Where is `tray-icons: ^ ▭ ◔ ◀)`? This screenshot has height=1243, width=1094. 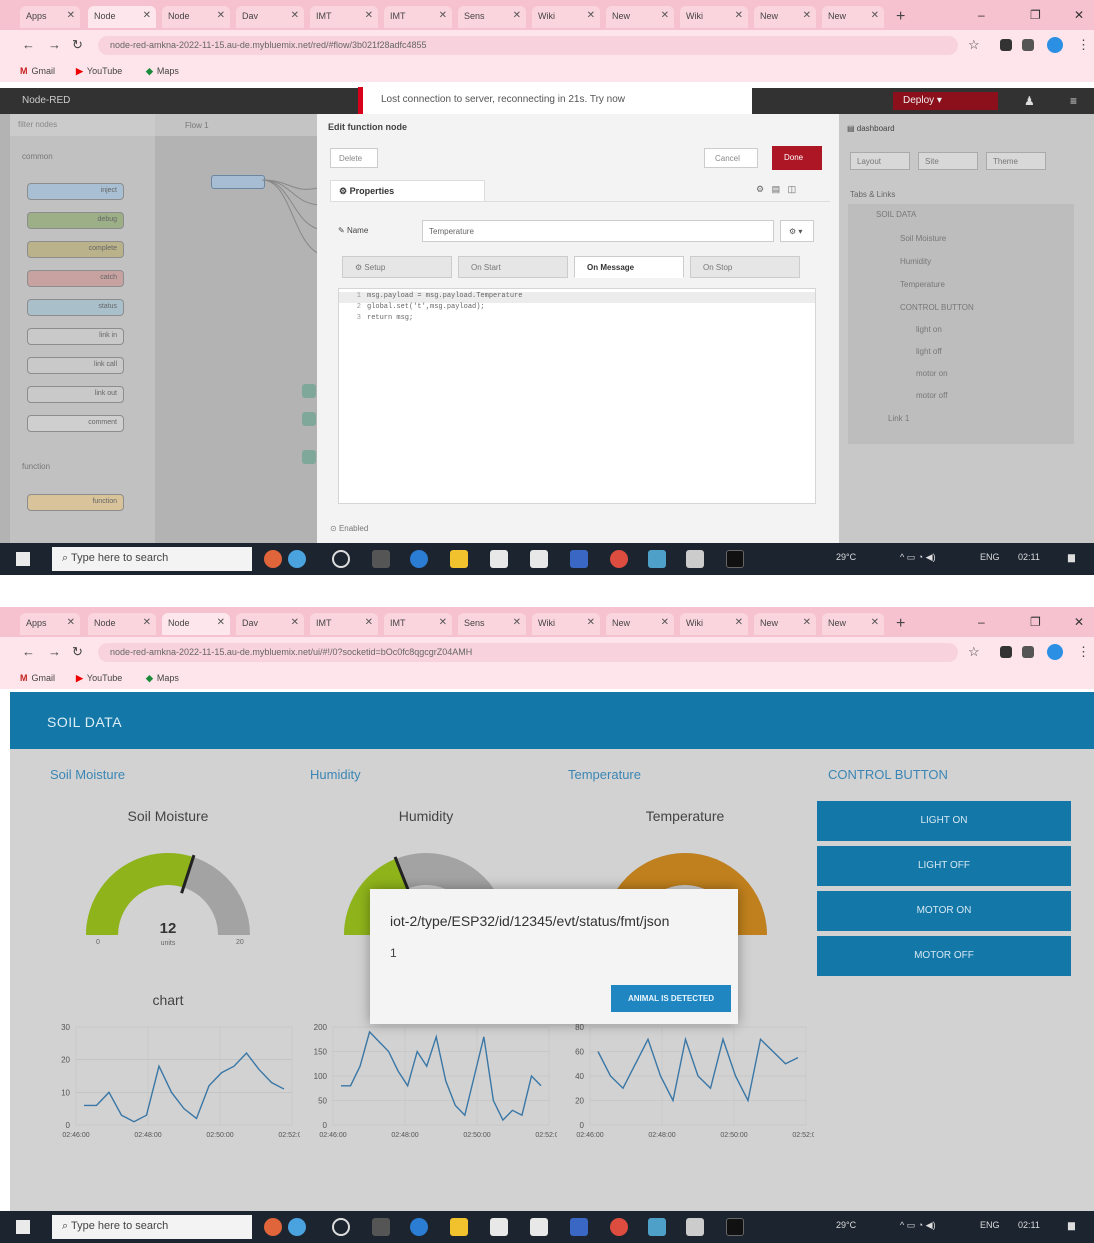
tray-icons: ^ ▭ ◔ ◀) is located at coordinates (918, 1225).